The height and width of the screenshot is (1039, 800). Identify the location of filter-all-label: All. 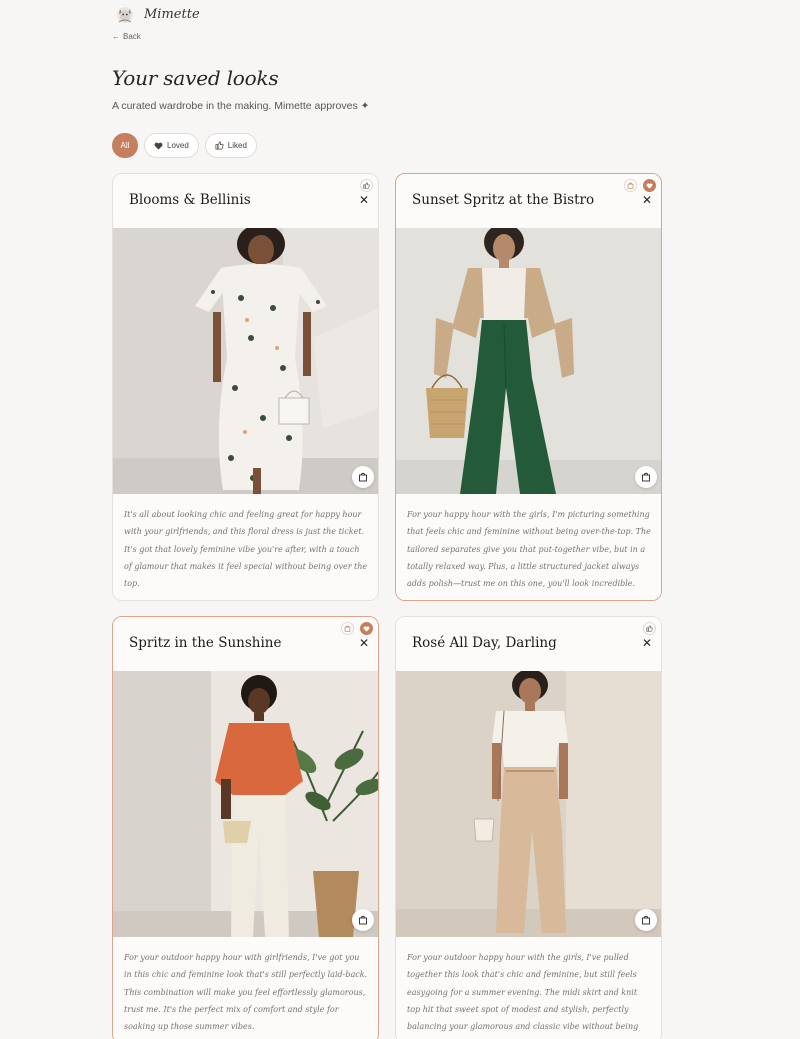
(125, 145).